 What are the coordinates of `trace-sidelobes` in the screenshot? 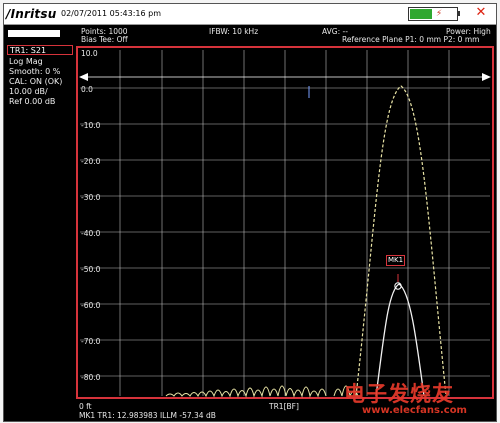 It's located at (246, 391).